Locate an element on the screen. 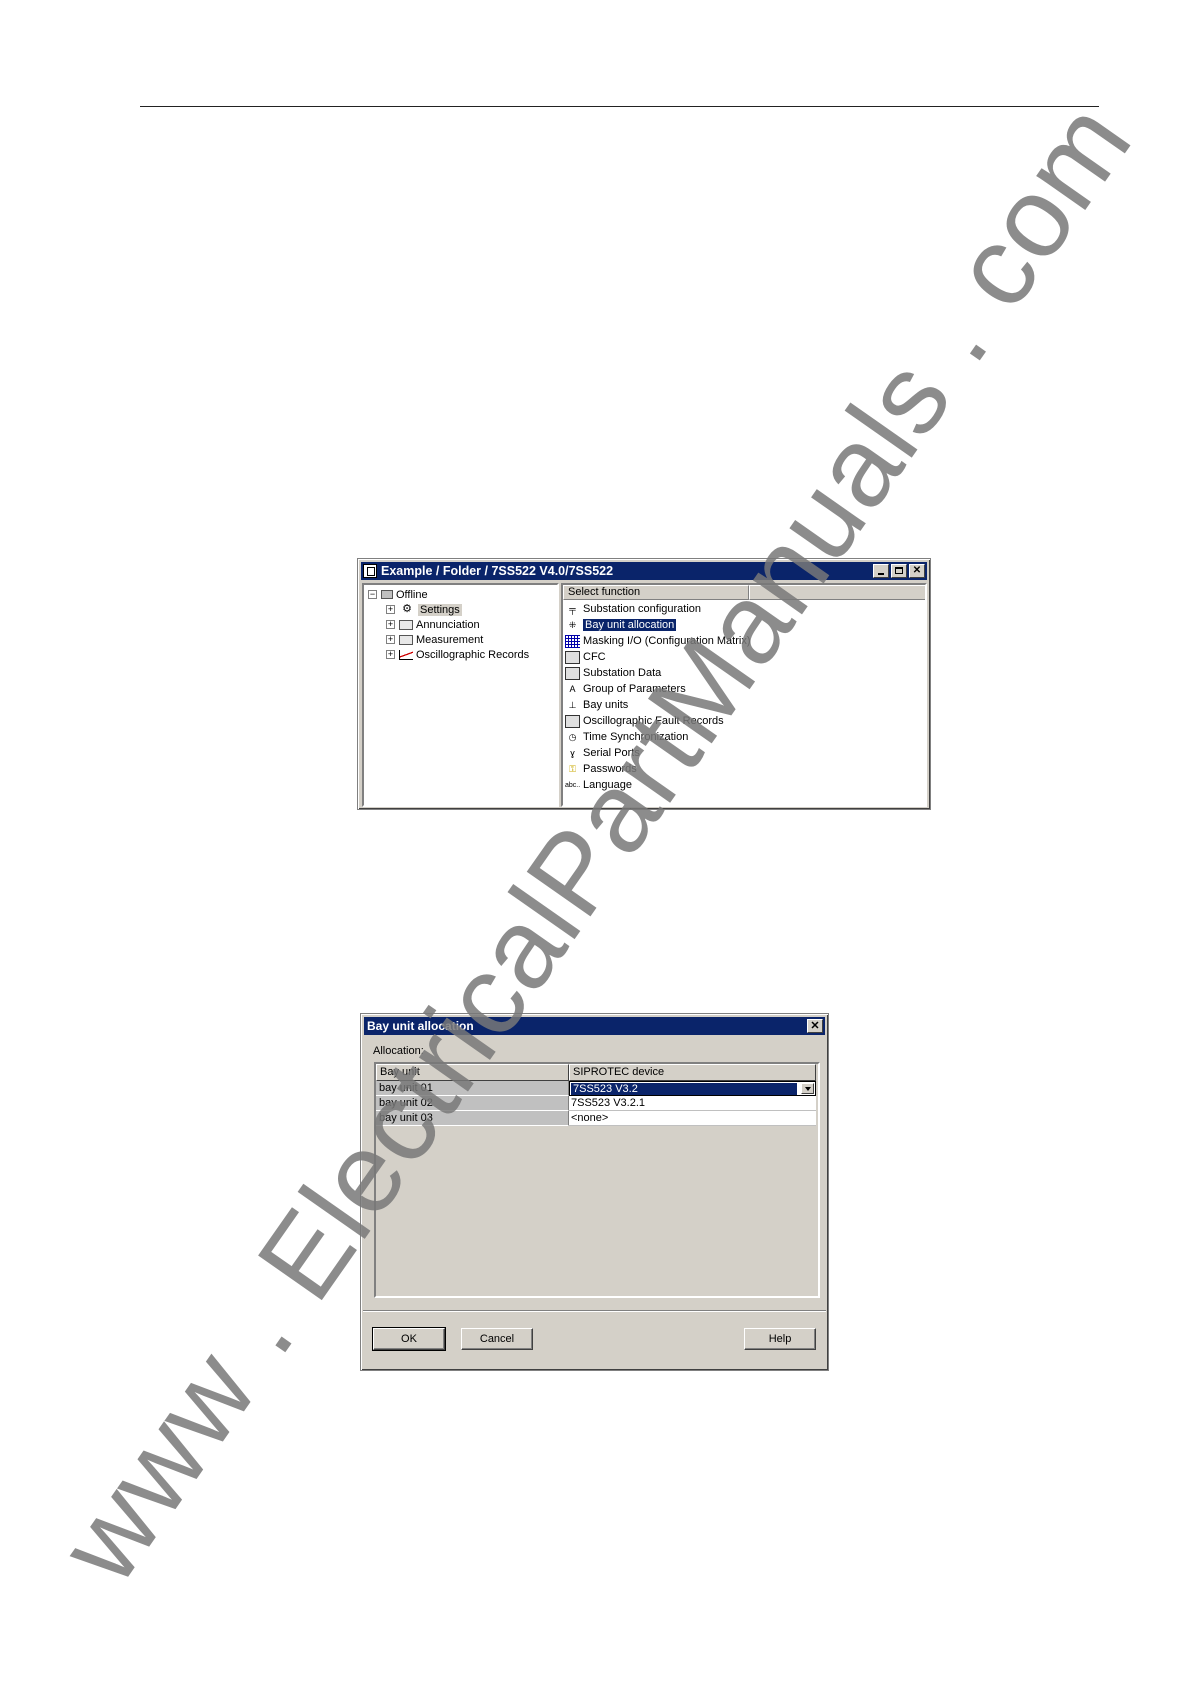 This screenshot has height=1684, width=1190. bay-units-icon: ⊥ is located at coordinates (572, 704).